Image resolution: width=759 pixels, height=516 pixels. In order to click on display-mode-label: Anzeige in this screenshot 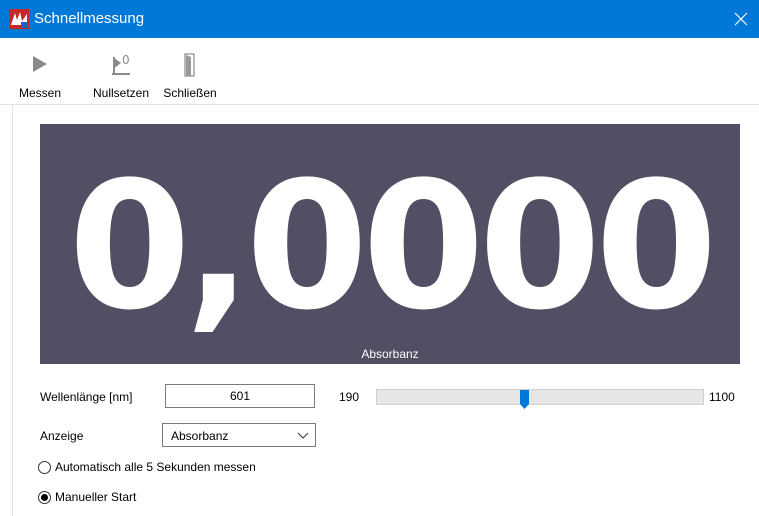, I will do `click(62, 436)`.